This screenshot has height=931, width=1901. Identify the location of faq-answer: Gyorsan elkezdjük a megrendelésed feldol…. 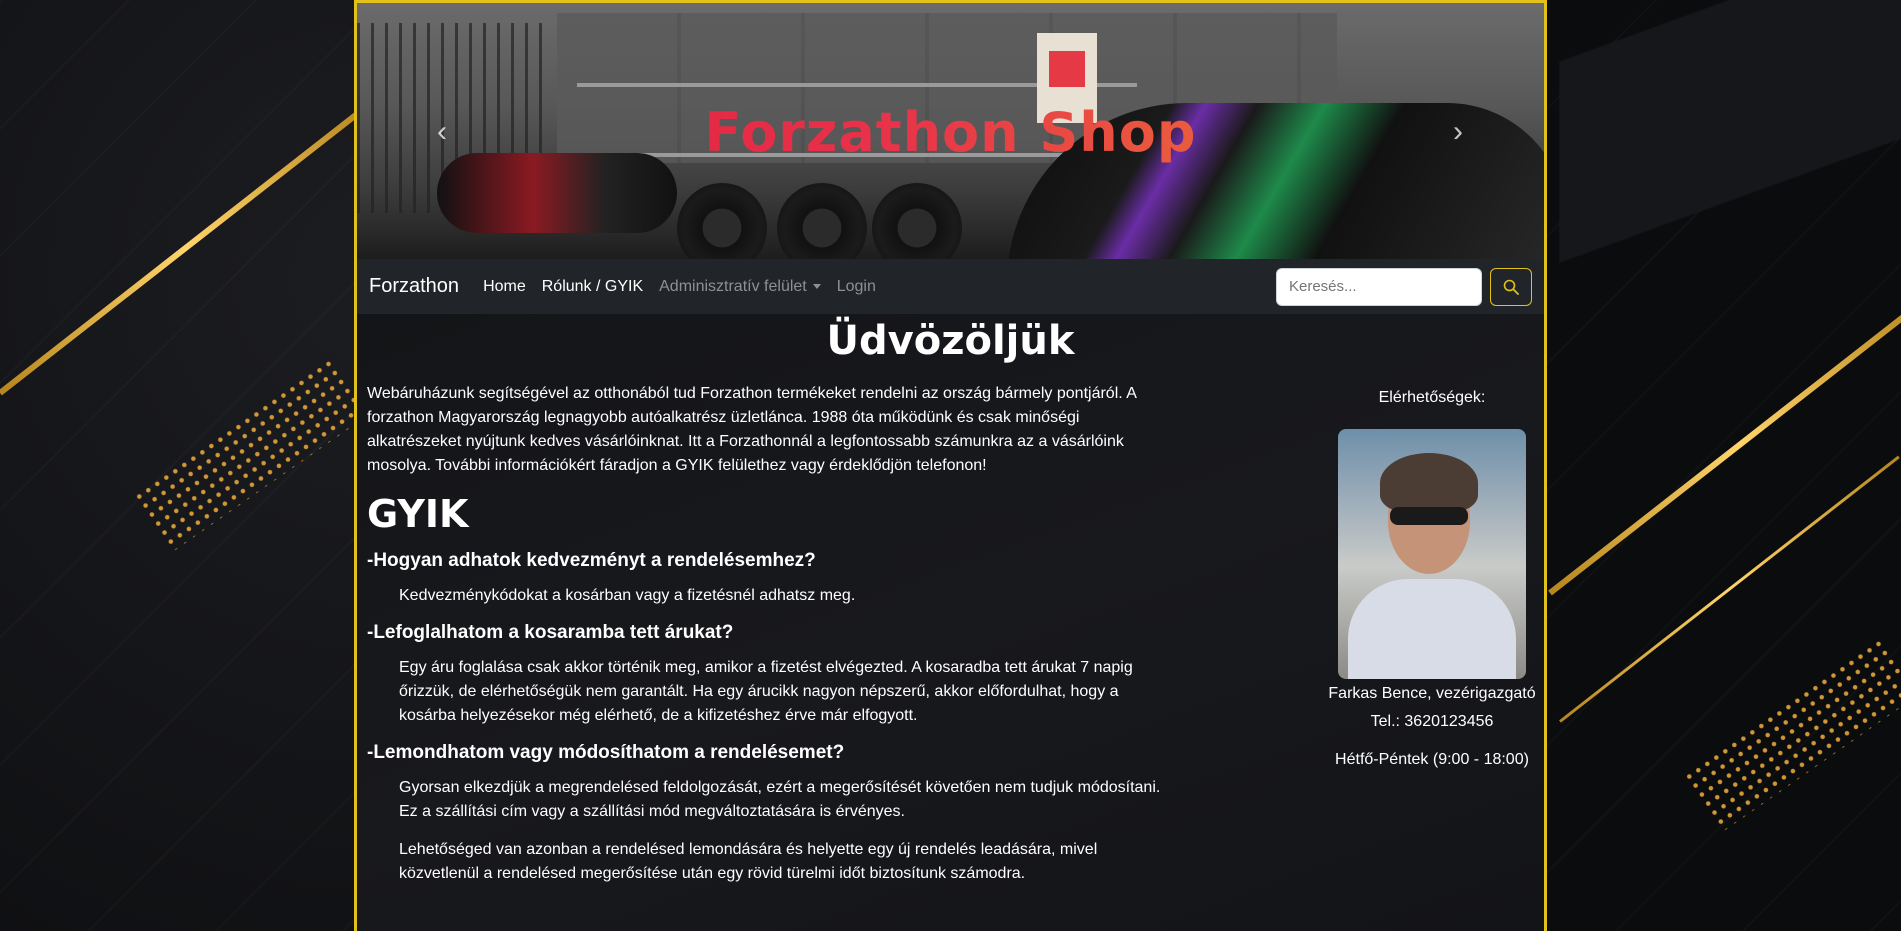
(780, 799).